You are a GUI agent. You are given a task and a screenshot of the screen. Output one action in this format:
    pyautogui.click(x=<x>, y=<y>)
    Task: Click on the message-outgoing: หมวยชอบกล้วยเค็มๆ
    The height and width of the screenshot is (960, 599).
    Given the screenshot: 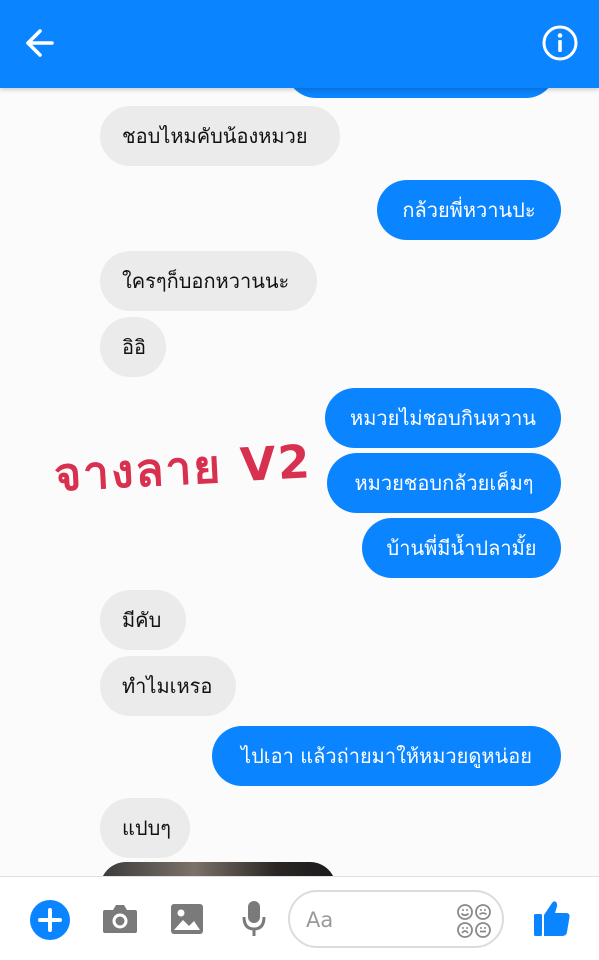 What is the action you would take?
    pyautogui.click(x=444, y=483)
    